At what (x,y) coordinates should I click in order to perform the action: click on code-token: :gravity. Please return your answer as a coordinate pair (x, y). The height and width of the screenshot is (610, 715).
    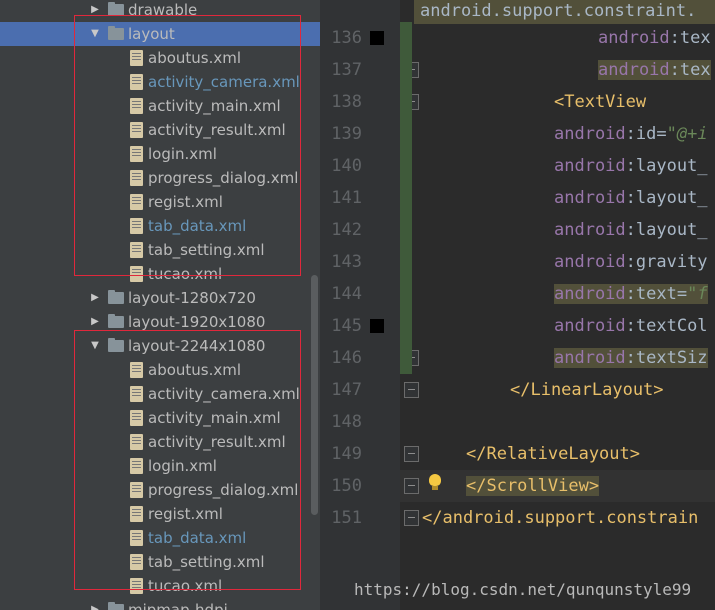
    Looking at the image, I should click on (666, 262).